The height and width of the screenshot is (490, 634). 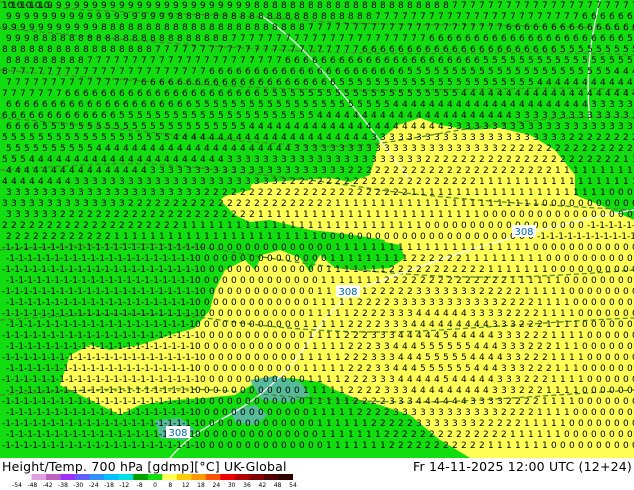 I want to click on temperature-digit: 7, so click(x=608, y=6).